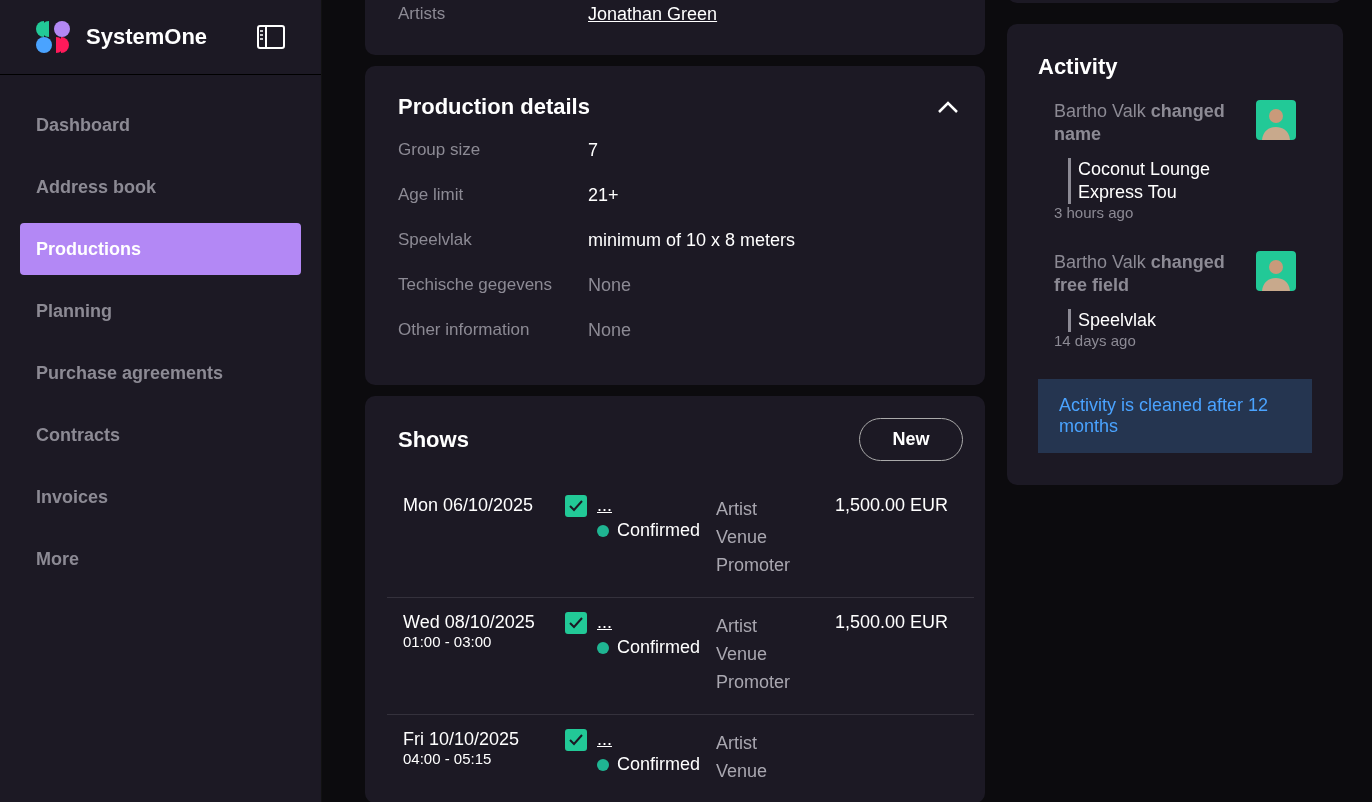 This screenshot has width=1372, height=802. I want to click on artist-link: Jonathan Green, so click(653, 14).